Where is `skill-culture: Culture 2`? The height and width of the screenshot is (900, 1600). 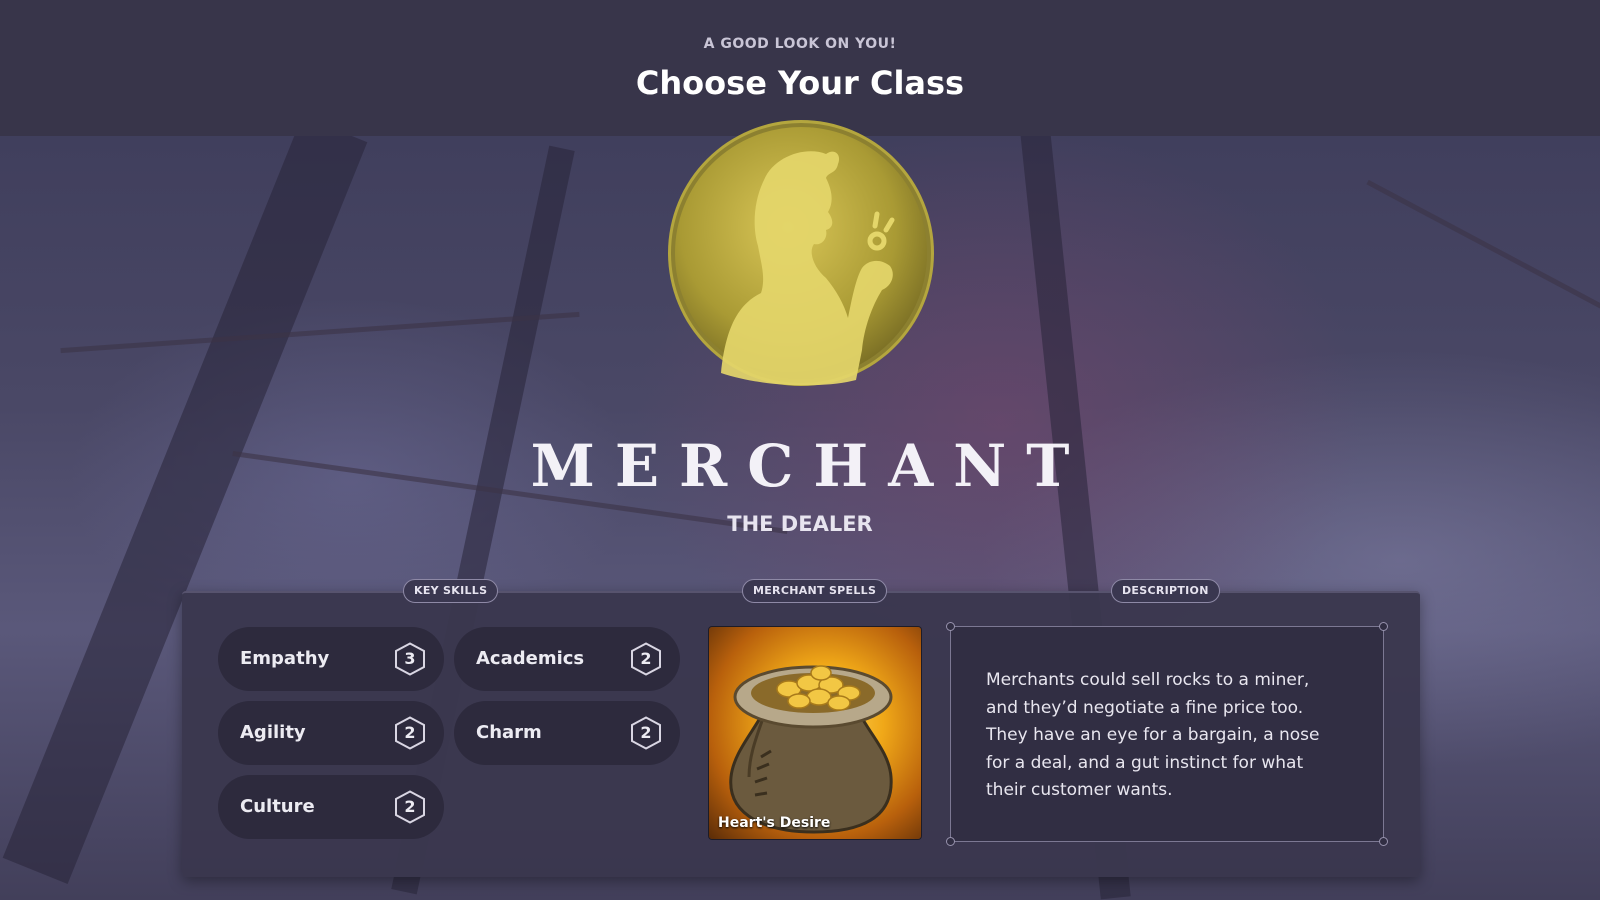 skill-culture: Culture 2 is located at coordinates (331, 807).